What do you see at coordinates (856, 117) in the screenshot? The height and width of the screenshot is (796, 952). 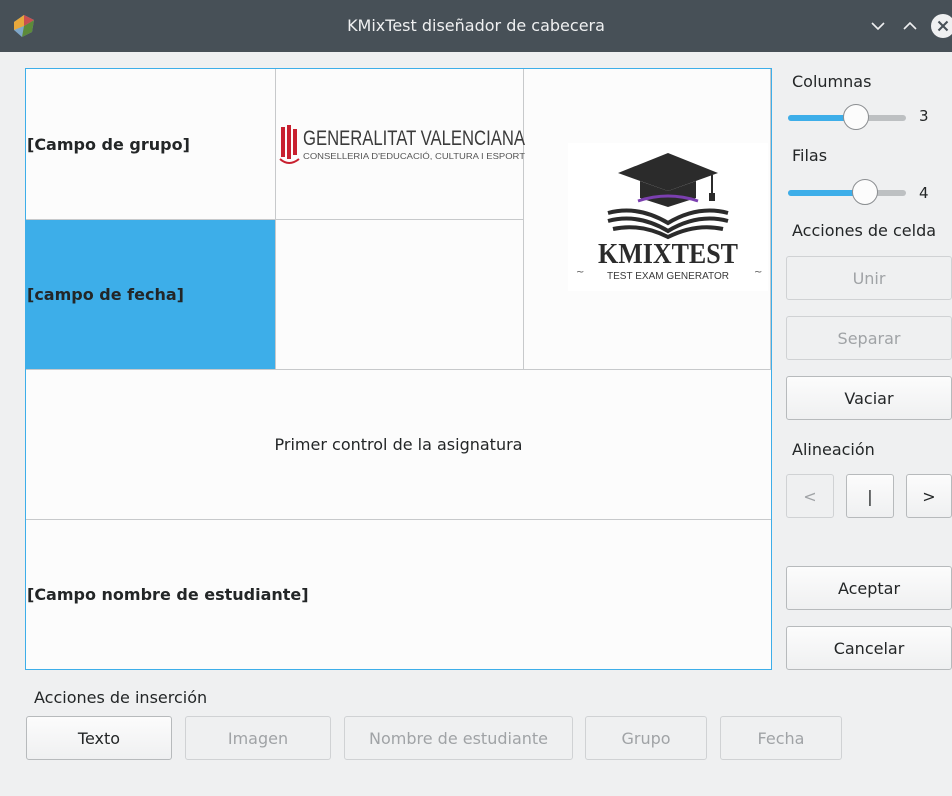 I see `columns-slider-handle` at bounding box center [856, 117].